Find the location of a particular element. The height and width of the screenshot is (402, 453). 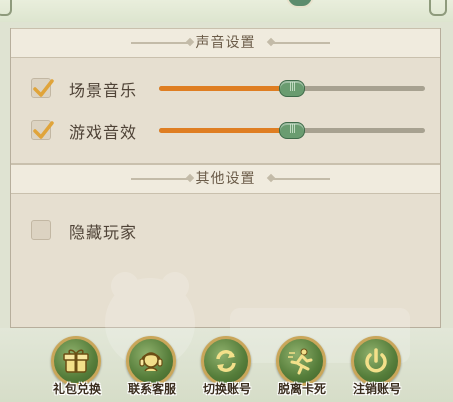

sound-settings-title: 声音设置 is located at coordinates (225, 43).